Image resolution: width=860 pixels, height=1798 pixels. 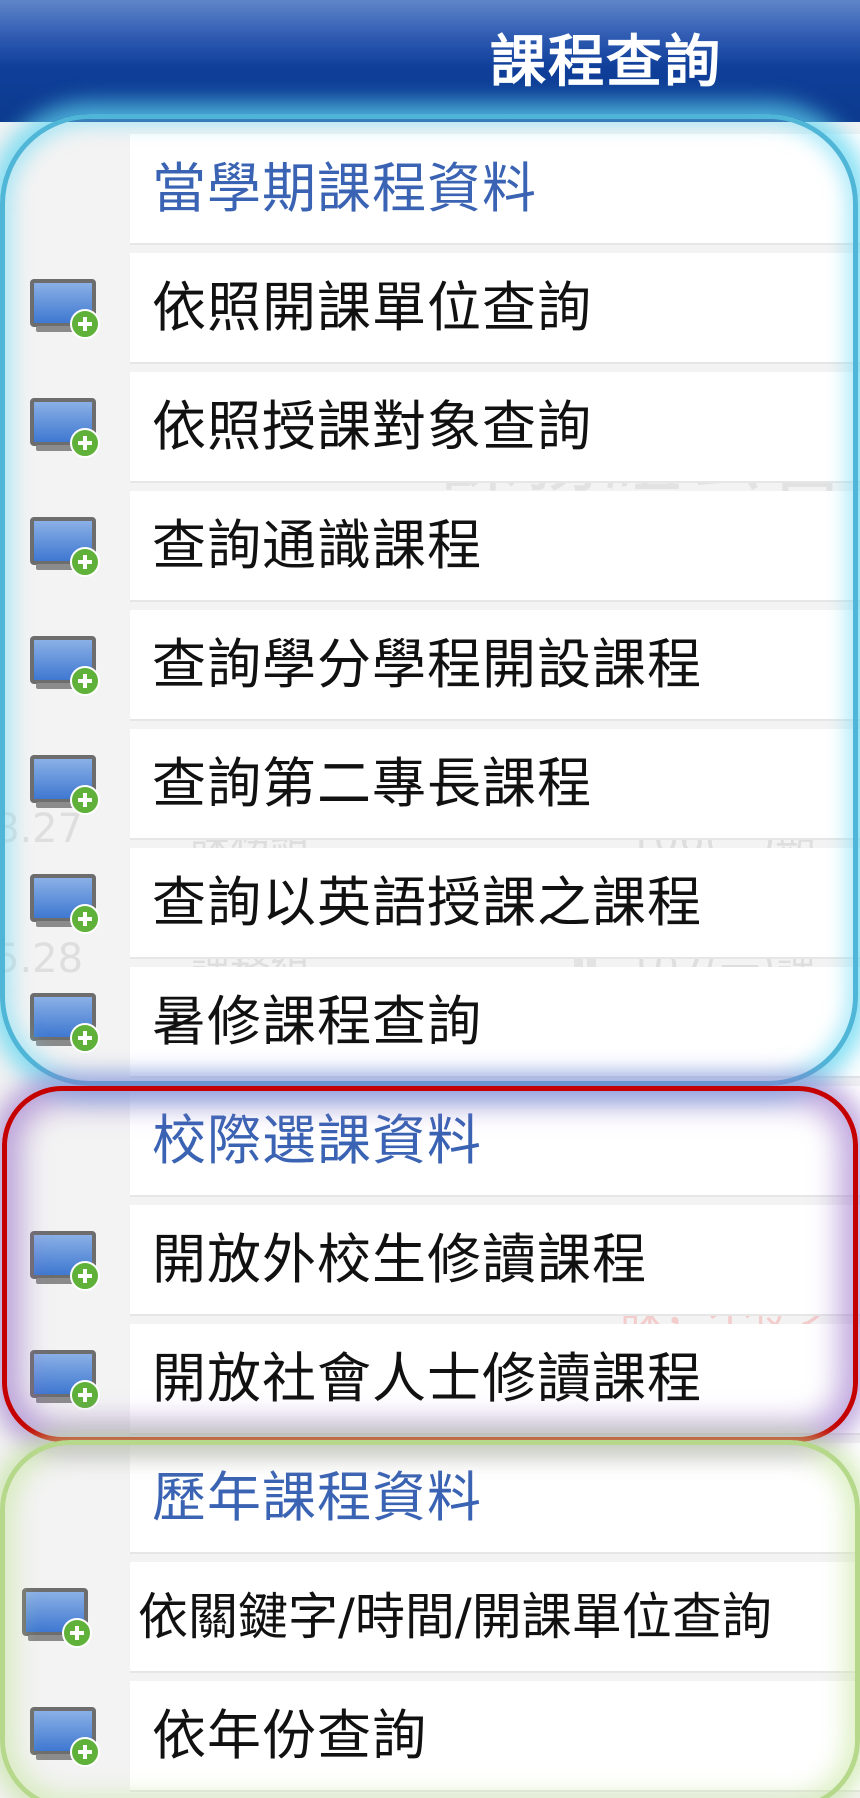 What do you see at coordinates (606, 62) in the screenshot?
I see `page-title: 課程查詢` at bounding box center [606, 62].